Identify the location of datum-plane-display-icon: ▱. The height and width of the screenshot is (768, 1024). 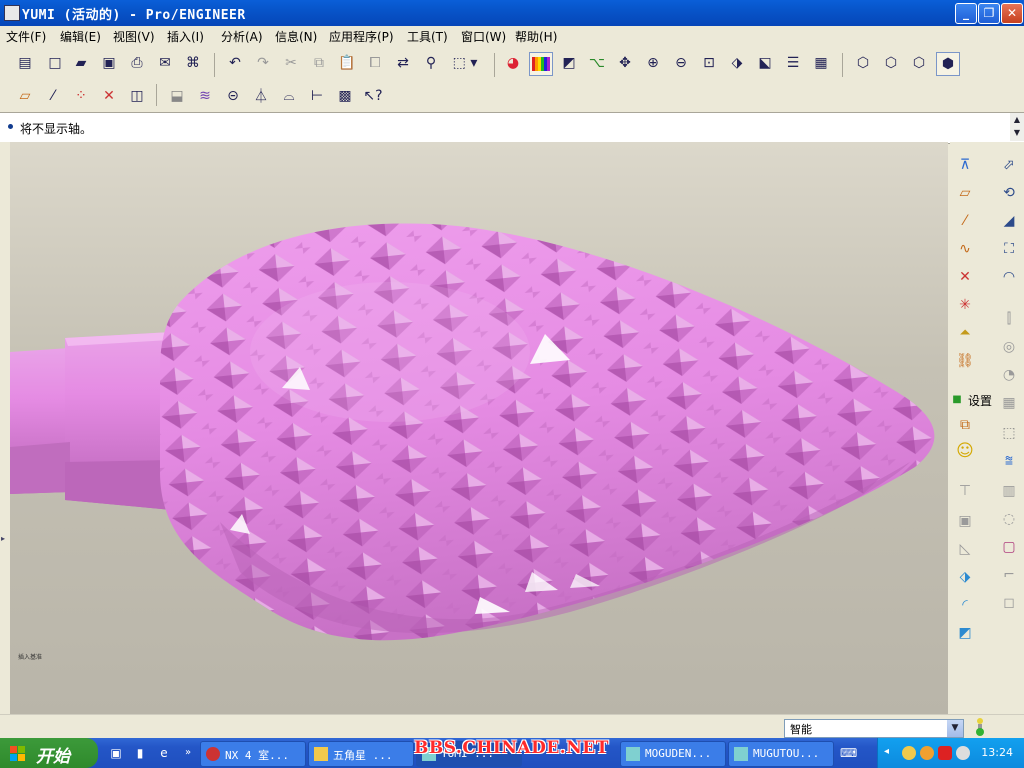
(25, 96).